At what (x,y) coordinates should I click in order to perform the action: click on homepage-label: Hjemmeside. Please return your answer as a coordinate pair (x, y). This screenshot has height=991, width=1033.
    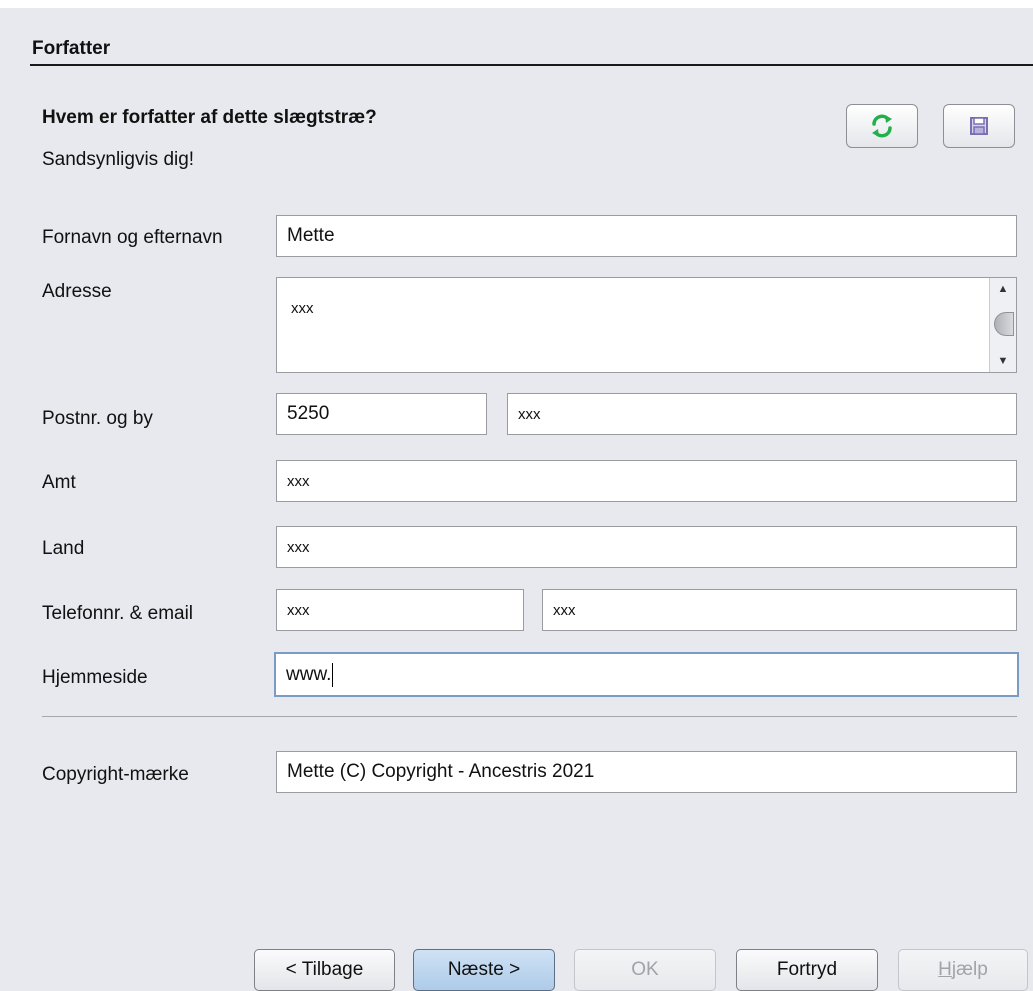
    Looking at the image, I should click on (95, 677).